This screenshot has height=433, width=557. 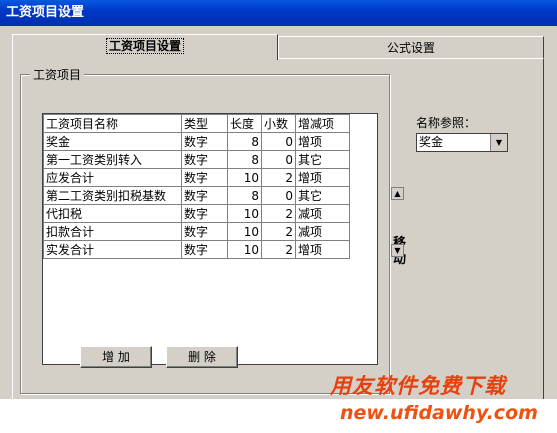 I want to click on col-header-decimals: 小数, so click(x=278, y=123).